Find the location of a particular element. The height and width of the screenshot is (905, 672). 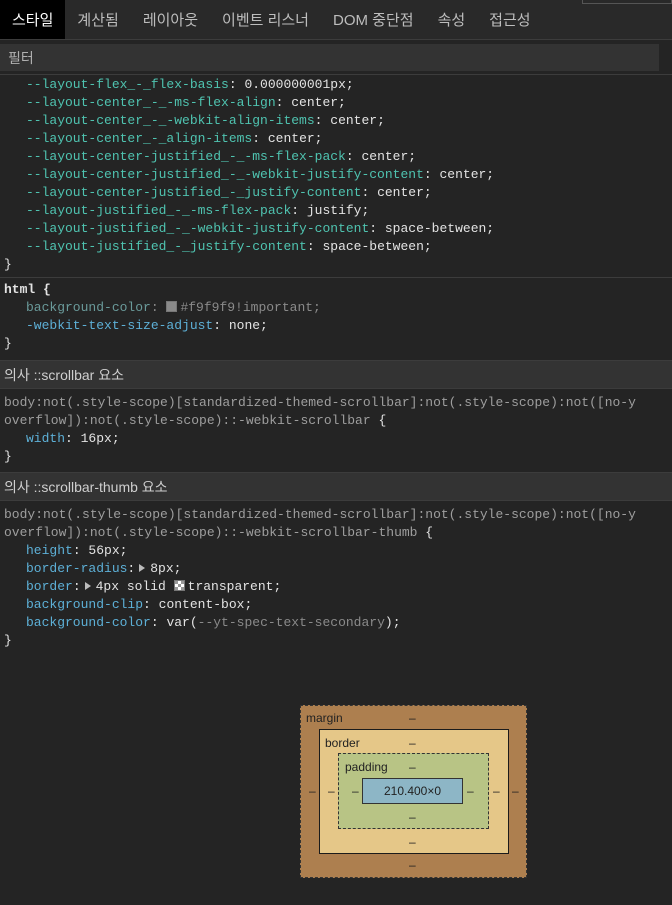

property-value: 16px; is located at coordinates (100, 438).